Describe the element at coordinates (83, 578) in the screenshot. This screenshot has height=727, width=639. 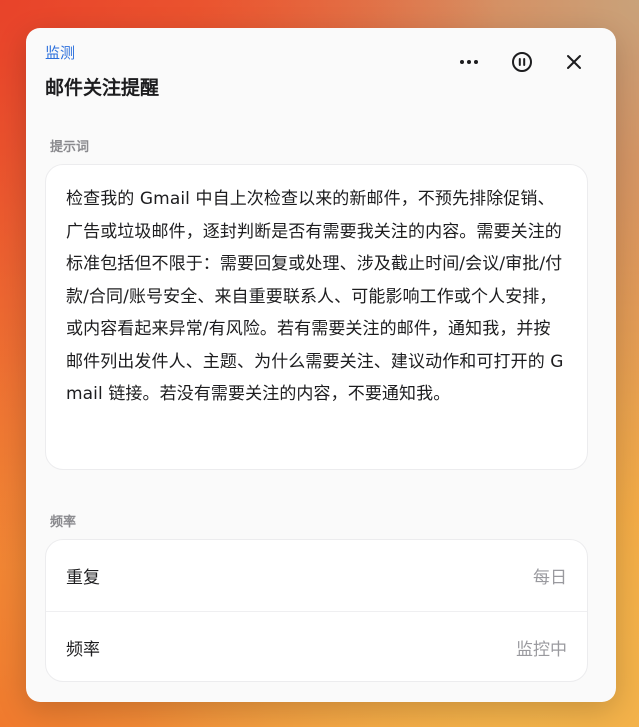
I see `repeat-label: 重复` at that location.